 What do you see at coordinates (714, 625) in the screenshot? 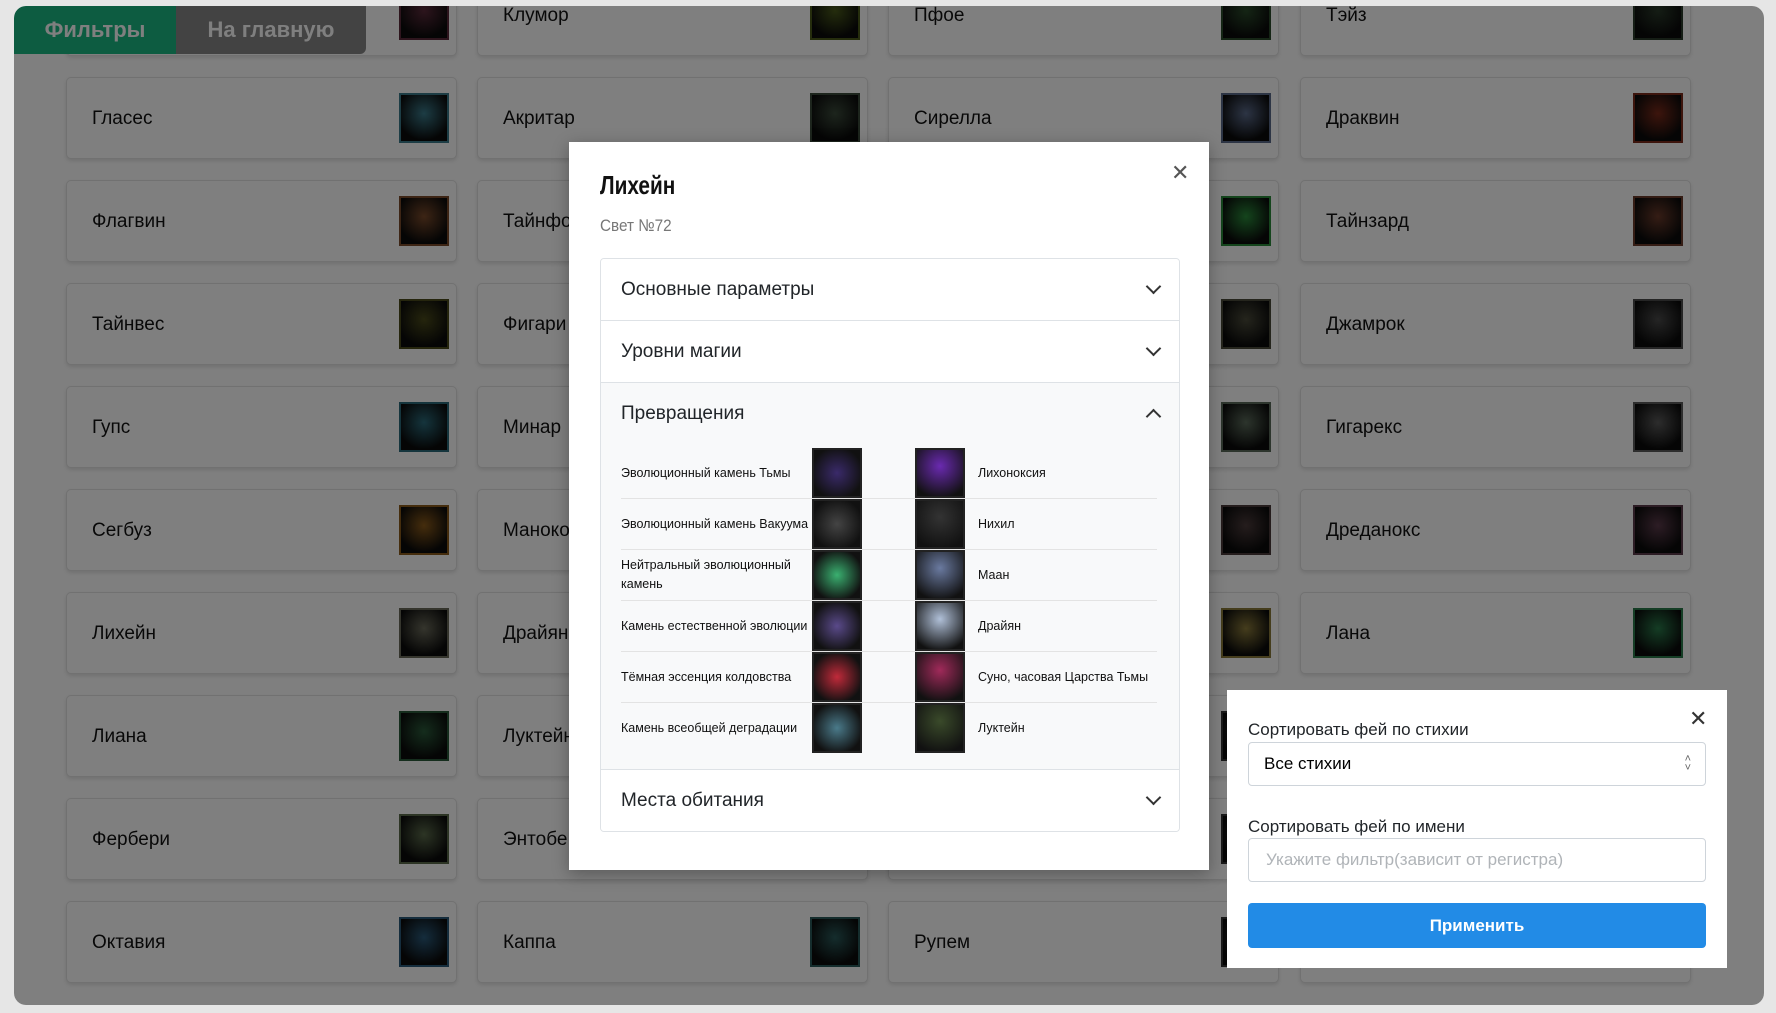
I see `evolution-item-name: Камень естественной эволюции` at bounding box center [714, 625].